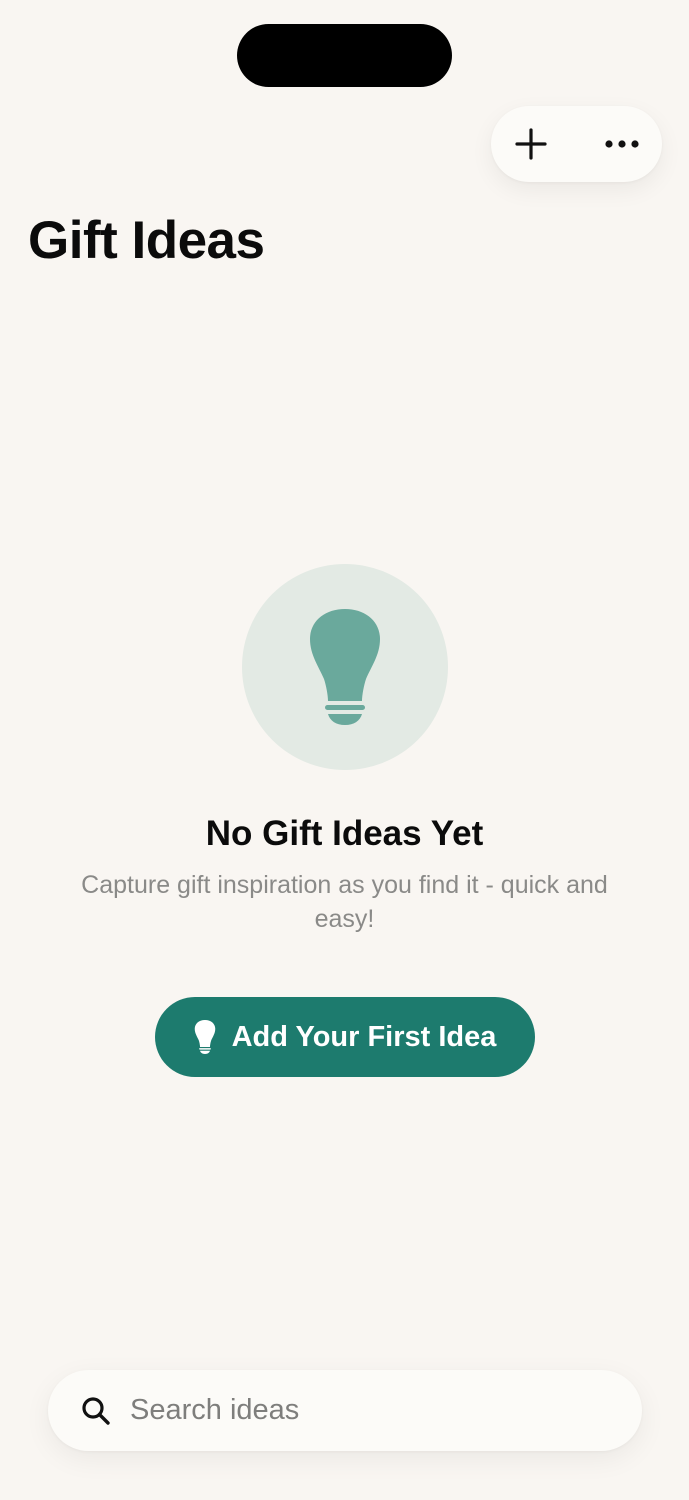 The height and width of the screenshot is (1500, 689). What do you see at coordinates (96, 1411) in the screenshot?
I see `search-icon` at bounding box center [96, 1411].